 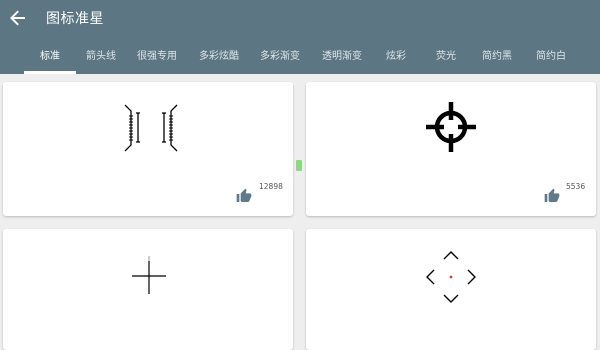 What do you see at coordinates (451, 127) in the screenshot?
I see `circle-crosshair-icon` at bounding box center [451, 127].